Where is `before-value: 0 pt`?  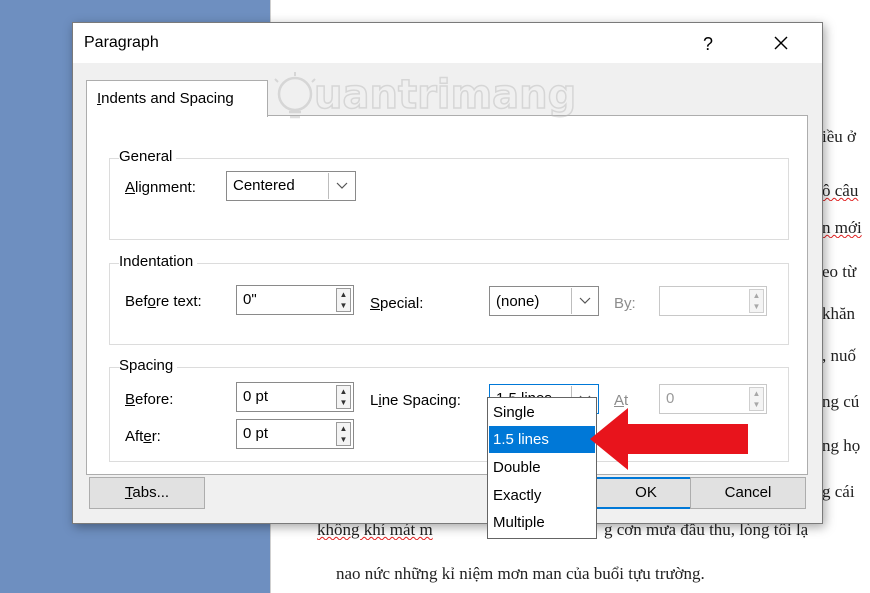
before-value: 0 pt is located at coordinates (256, 396).